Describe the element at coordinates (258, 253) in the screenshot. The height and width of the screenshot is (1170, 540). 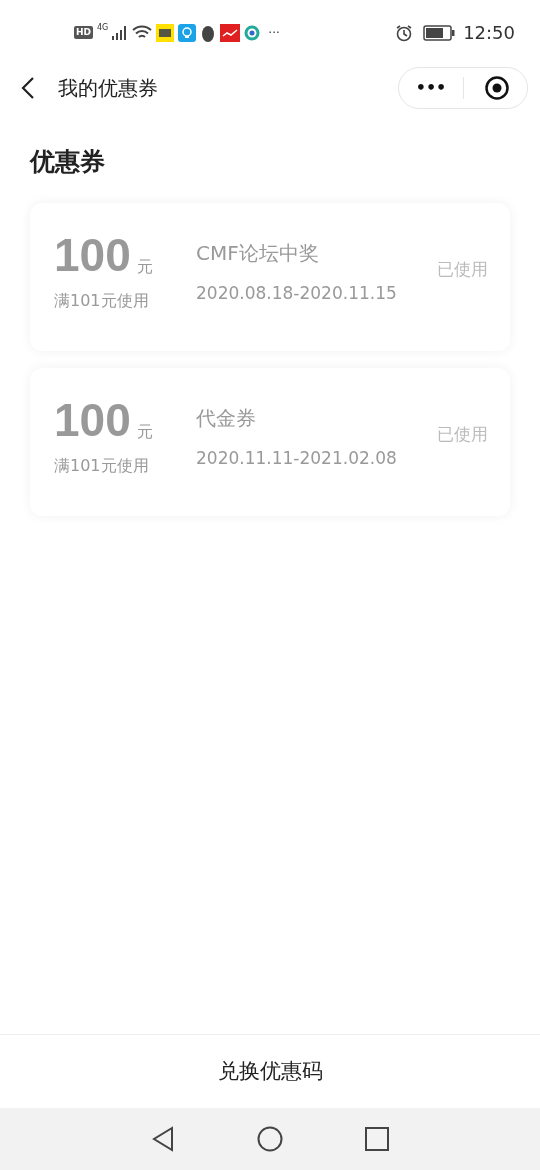
I see `coupon-name: CMF论坛中奖` at that location.